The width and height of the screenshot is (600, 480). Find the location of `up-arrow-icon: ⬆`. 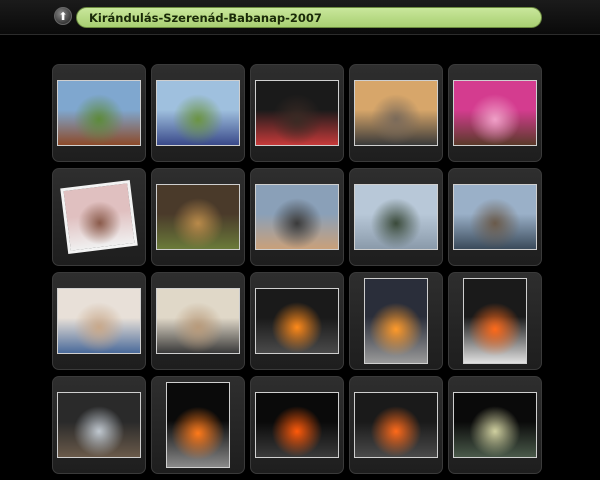

up-arrow-icon: ⬆ is located at coordinates (63, 16).